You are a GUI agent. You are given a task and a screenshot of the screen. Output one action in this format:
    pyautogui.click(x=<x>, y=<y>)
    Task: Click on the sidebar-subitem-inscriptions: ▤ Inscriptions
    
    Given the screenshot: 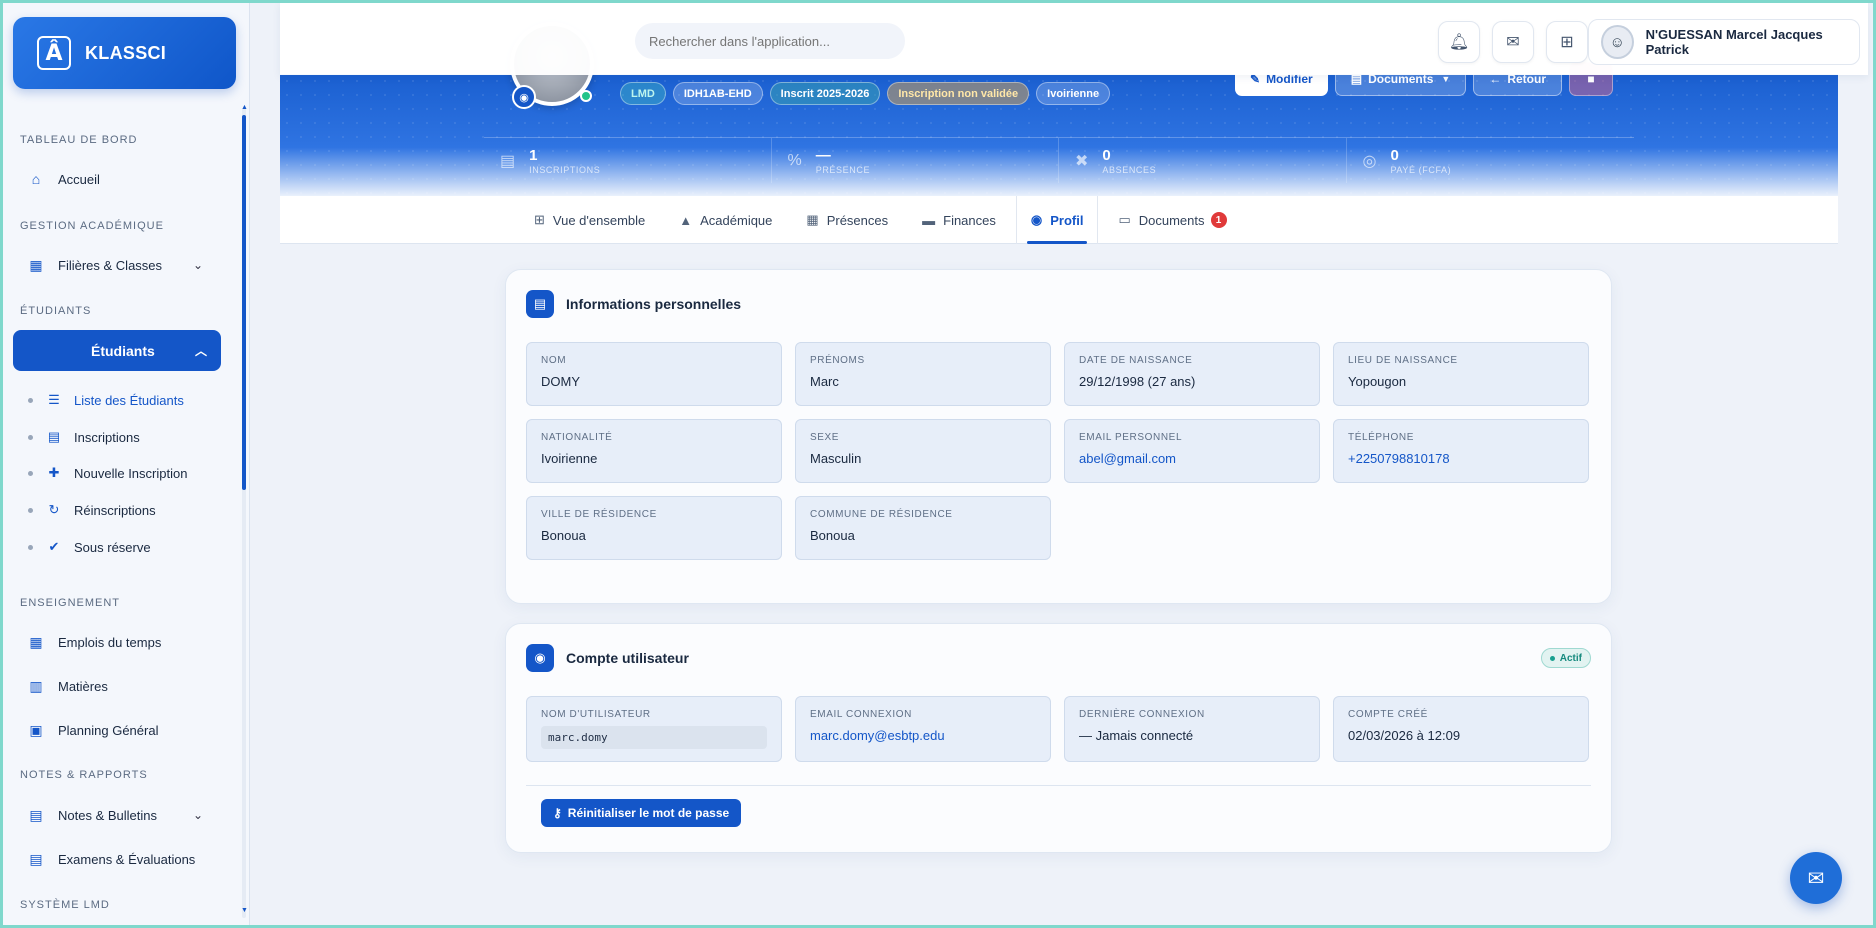 What is the action you would take?
    pyautogui.click(x=84, y=437)
    